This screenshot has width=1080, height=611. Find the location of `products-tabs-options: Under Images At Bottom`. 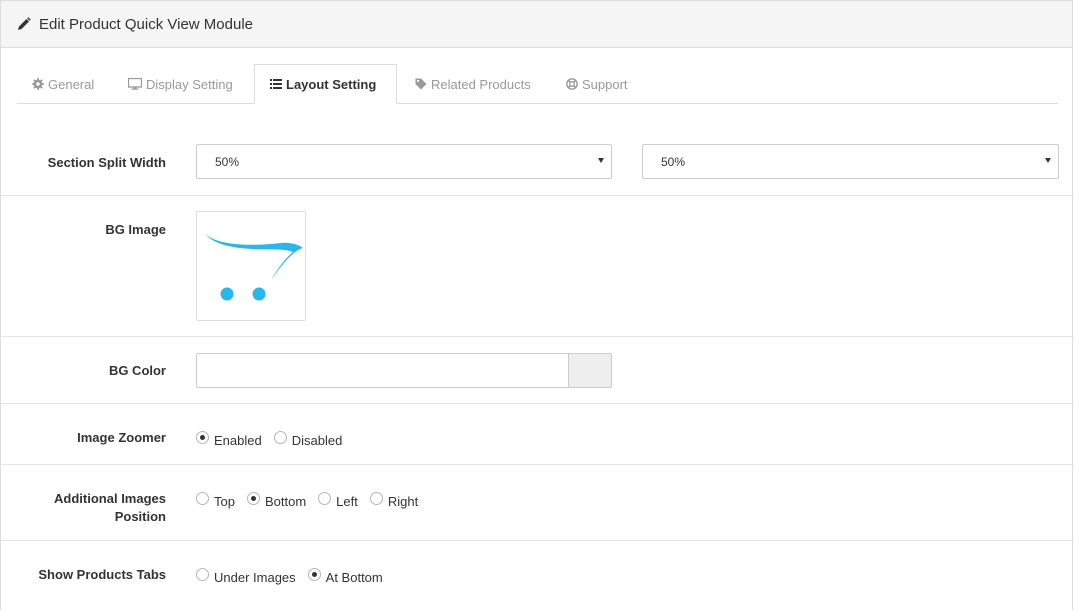

products-tabs-options: Under Images At Bottom is located at coordinates (295, 576).